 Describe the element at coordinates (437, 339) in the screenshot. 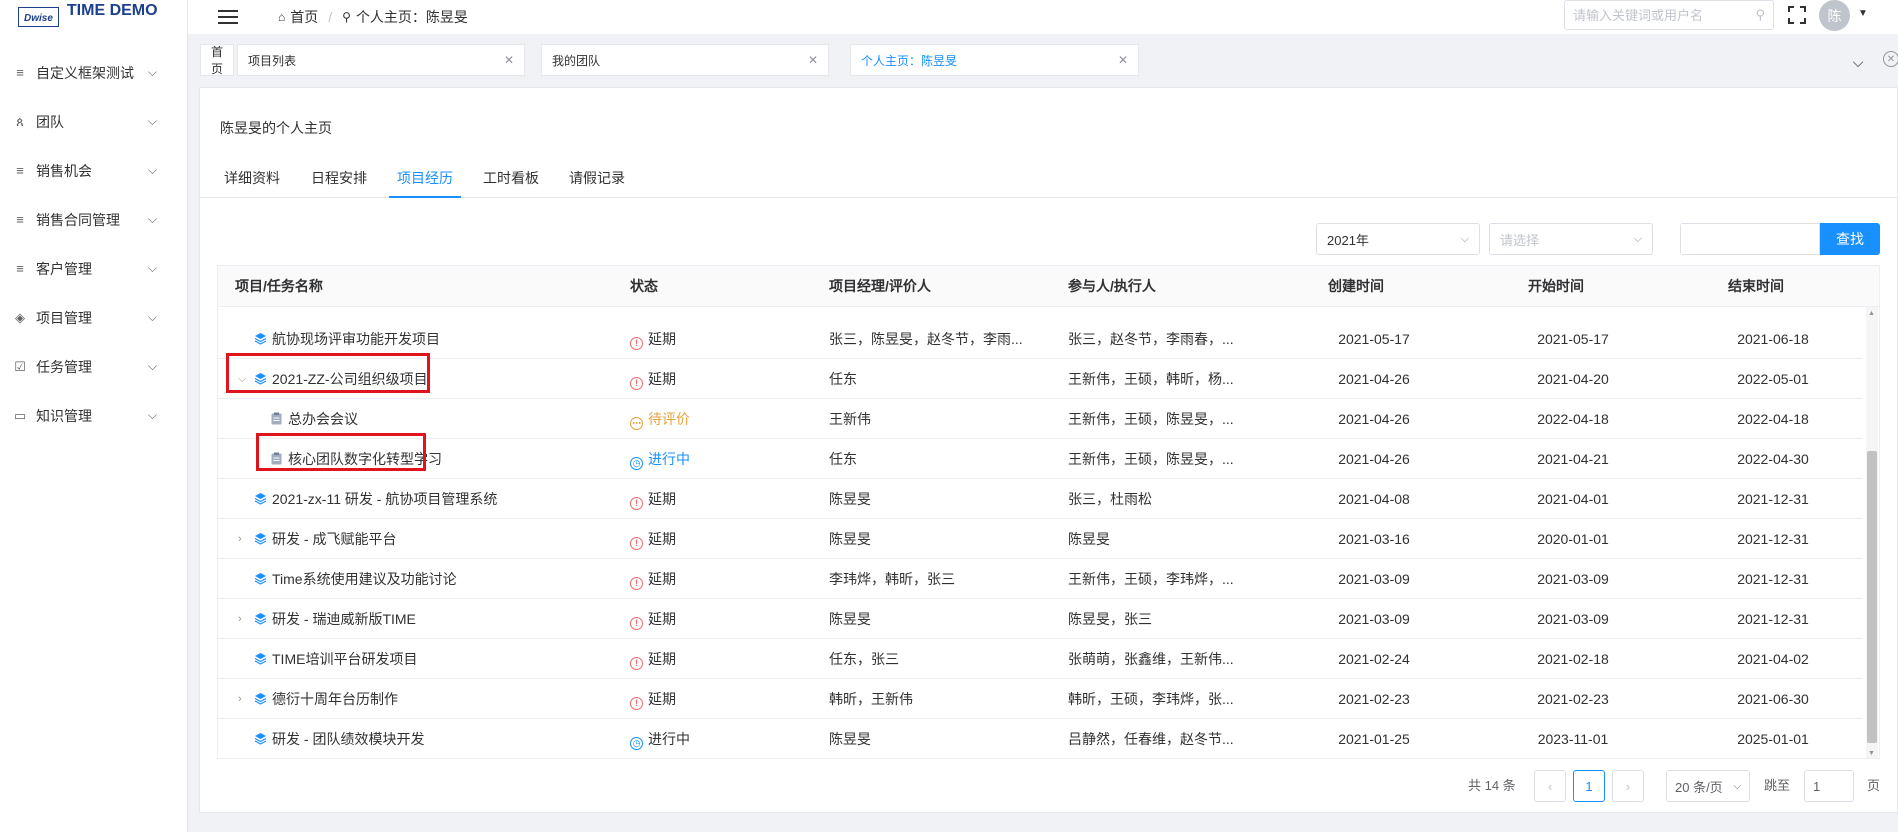

I see `row-name: 航协现场评审功能开发项目` at that location.